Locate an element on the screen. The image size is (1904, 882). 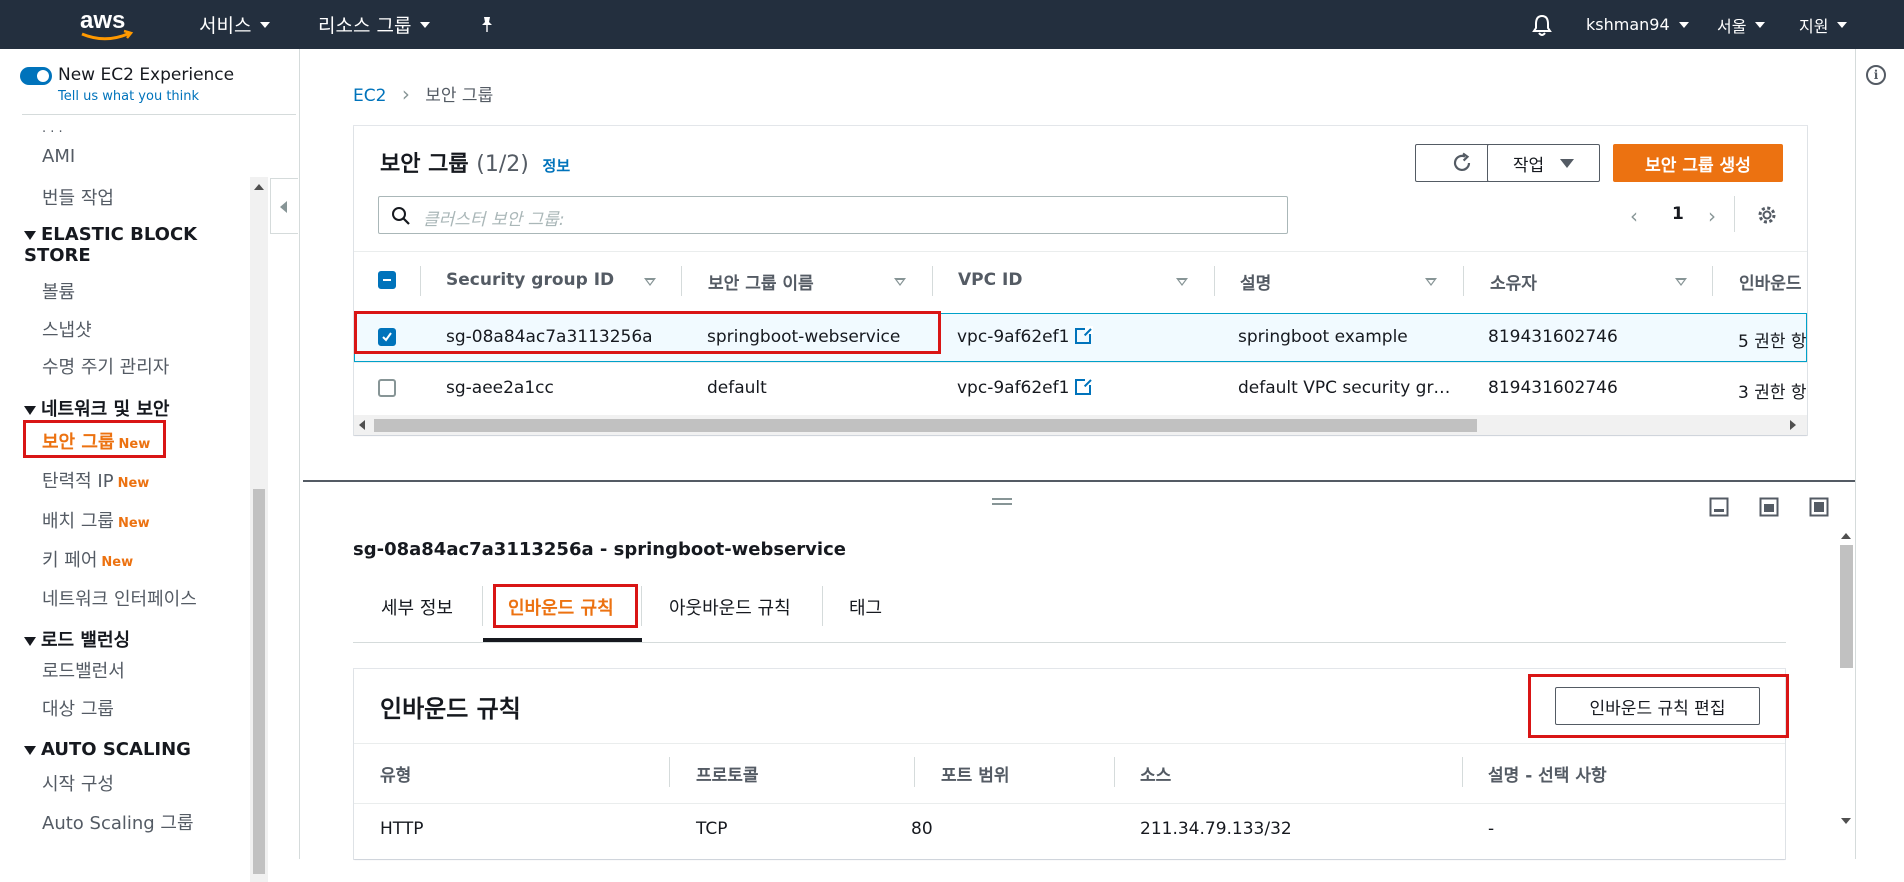
bell-icon is located at coordinates (1542, 24).